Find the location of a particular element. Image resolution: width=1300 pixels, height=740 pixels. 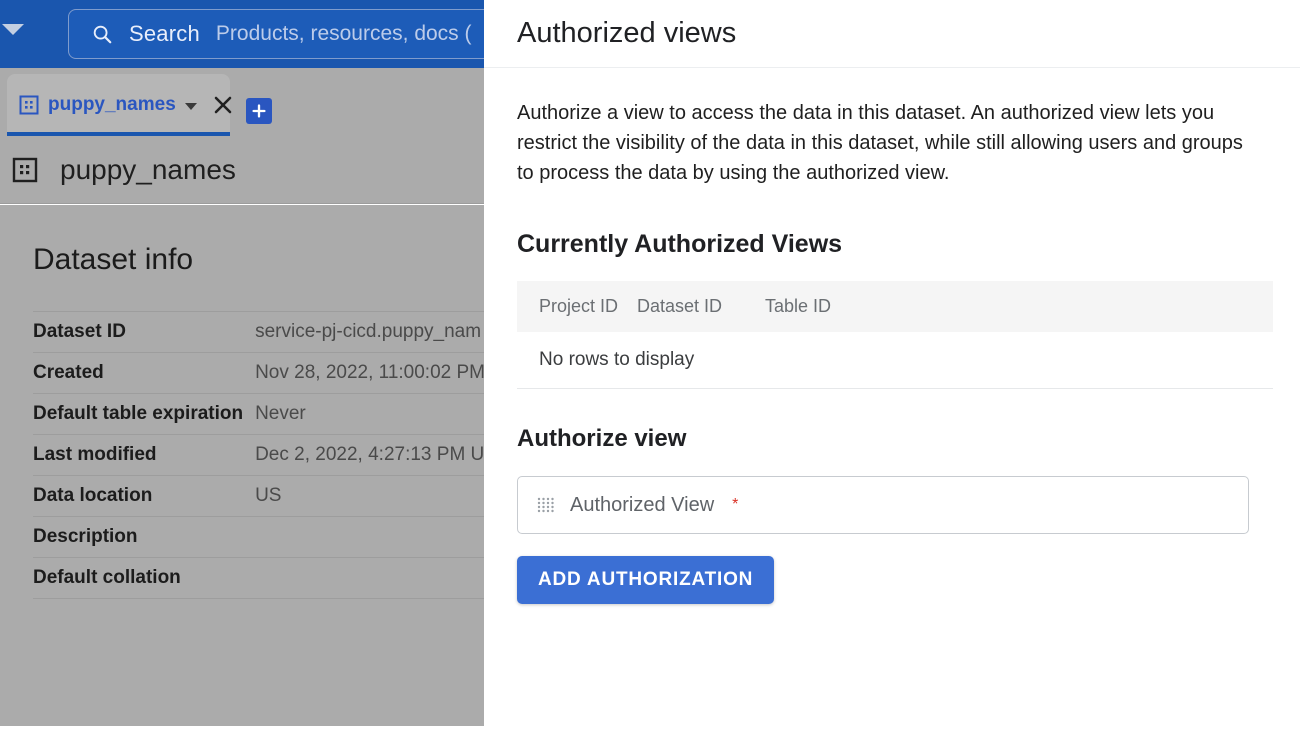

plus-icon is located at coordinates (259, 111).